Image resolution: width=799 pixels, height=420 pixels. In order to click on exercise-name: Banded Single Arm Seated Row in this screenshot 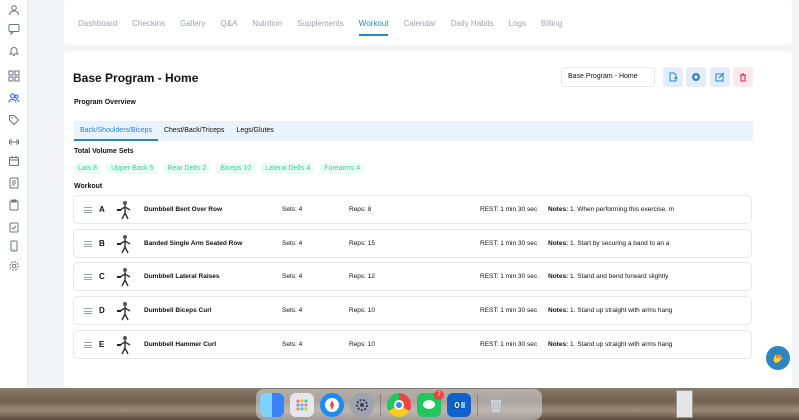, I will do `click(193, 243)`.